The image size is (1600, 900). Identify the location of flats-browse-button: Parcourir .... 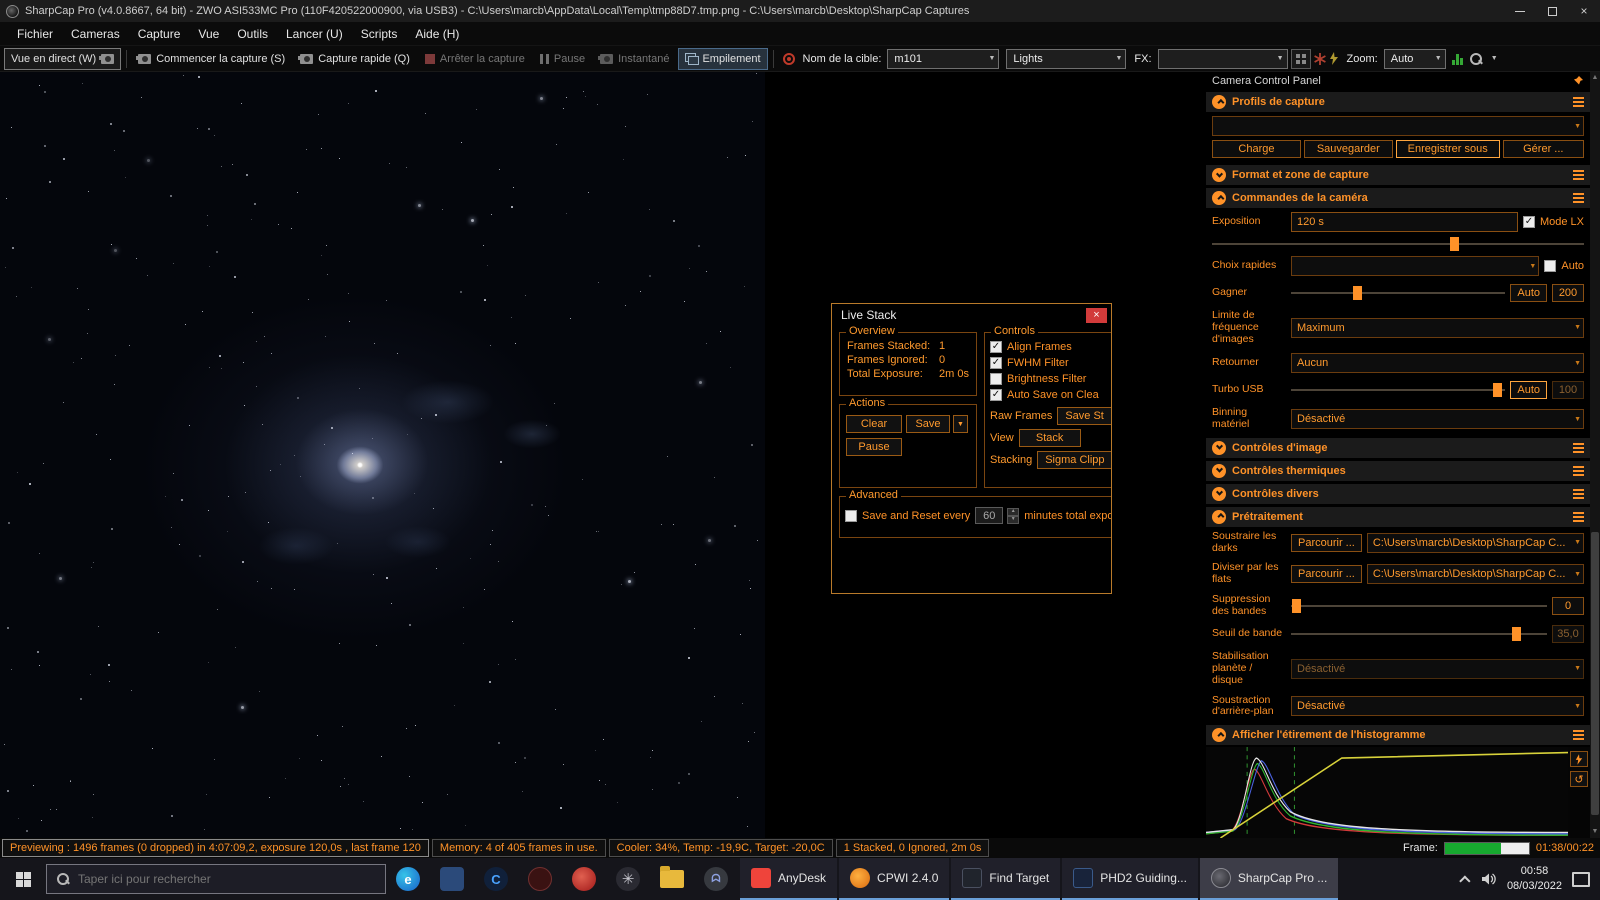
(1326, 574).